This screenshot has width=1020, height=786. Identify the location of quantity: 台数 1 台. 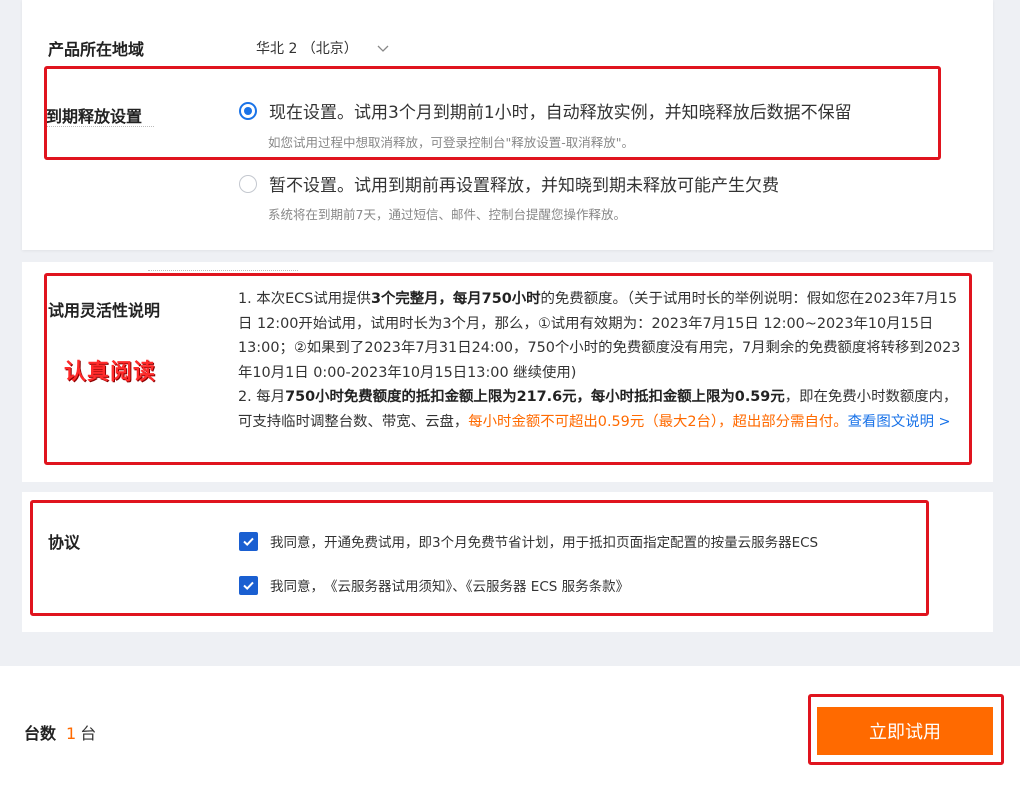
(60, 732).